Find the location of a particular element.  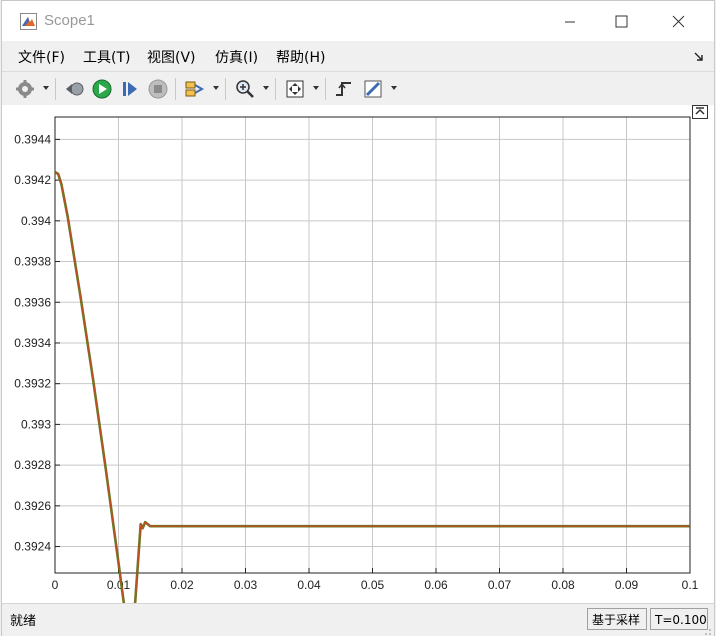

minimize-icon is located at coordinates (570, 22).